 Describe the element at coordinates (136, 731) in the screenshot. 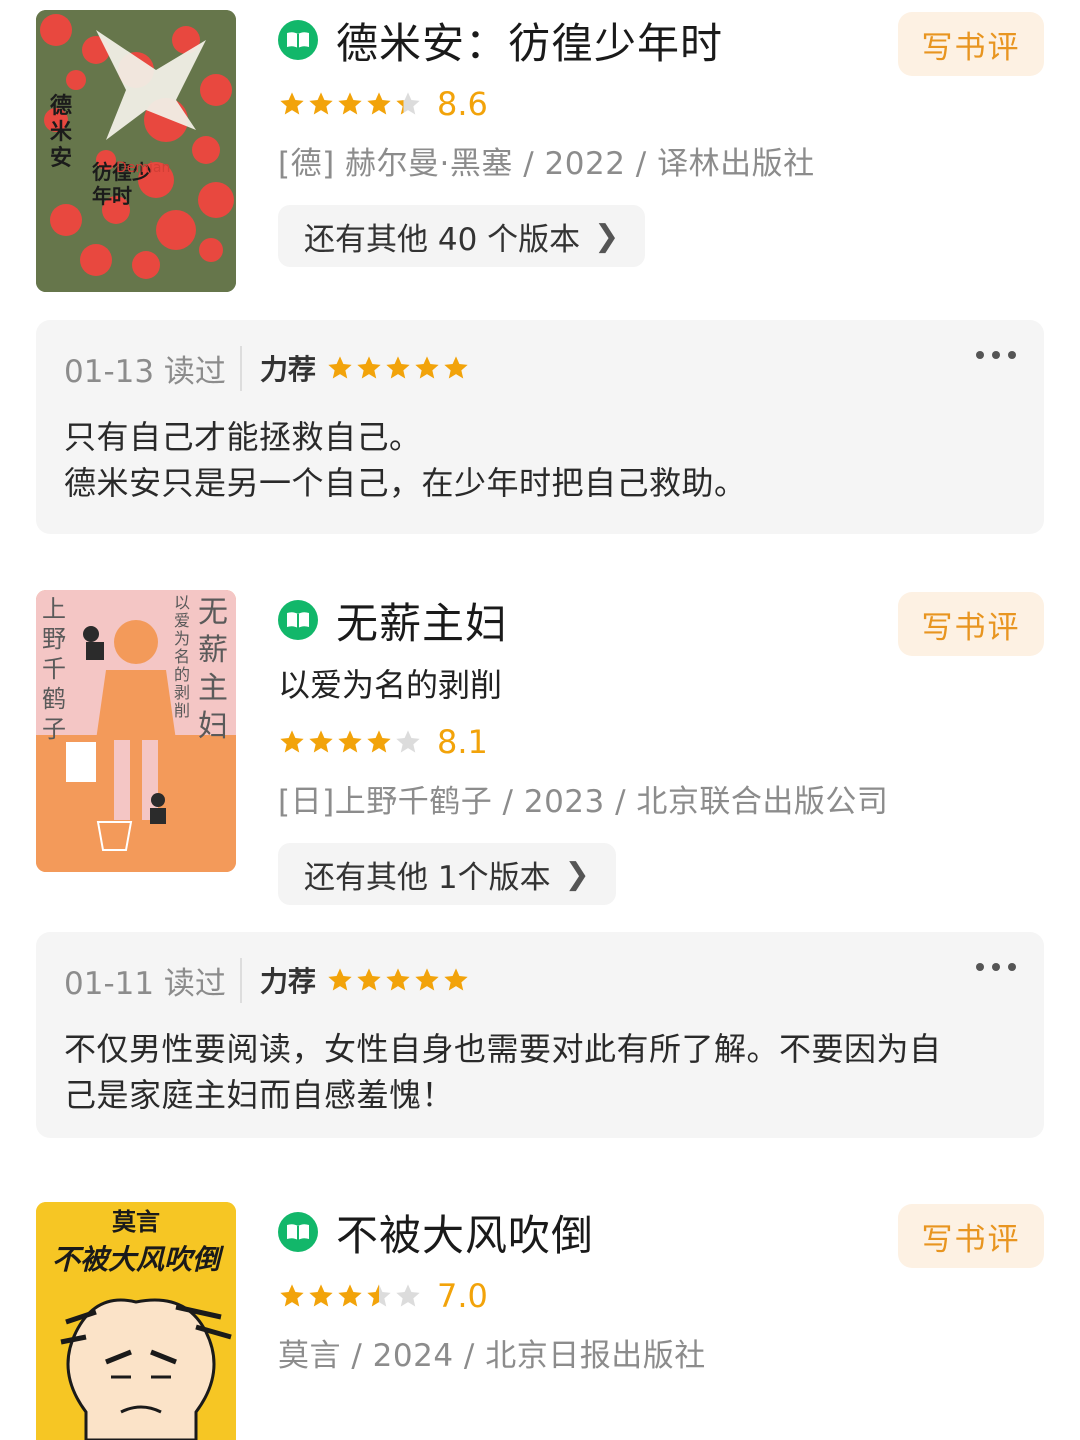

I see `book-cover-unpaid-housewife: 上野千鹤子 无薪主妇 以爱为名的剥削` at that location.